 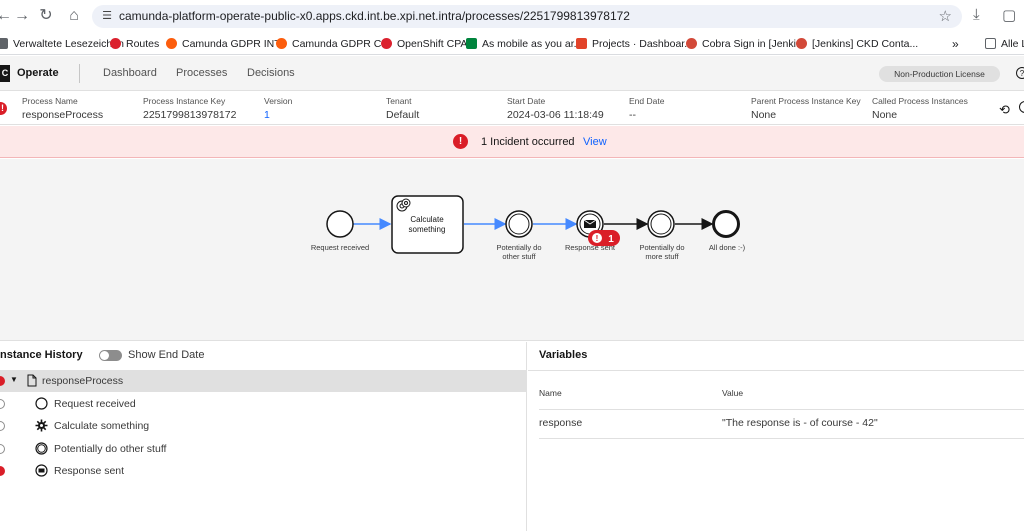 What do you see at coordinates (107, 16) in the screenshot?
I see `site-info-icon: ☰` at bounding box center [107, 16].